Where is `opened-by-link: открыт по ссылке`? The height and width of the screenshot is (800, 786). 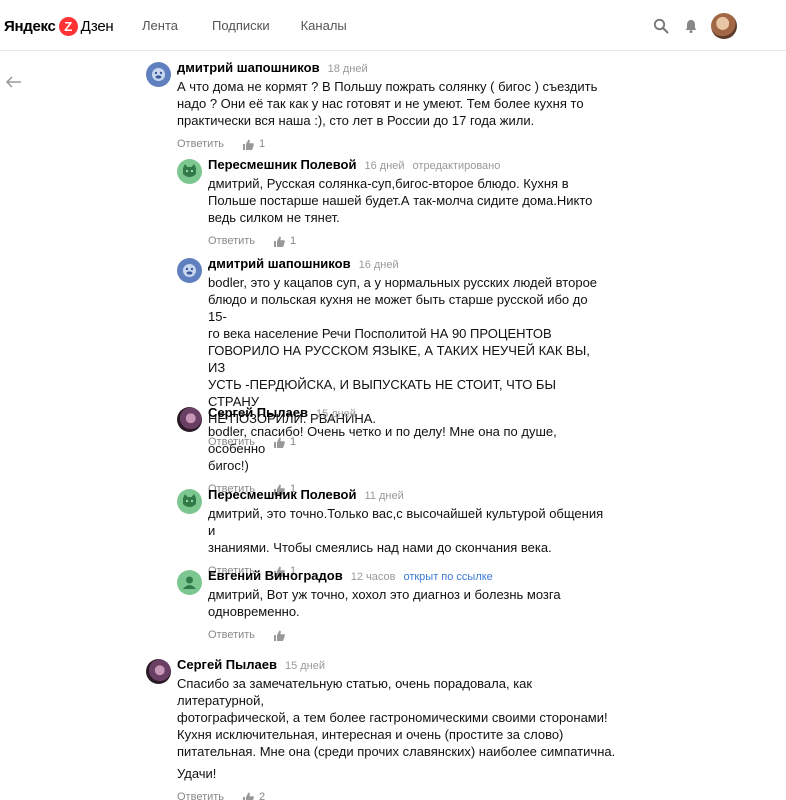
opened-by-link: открыт по ссылке is located at coordinates (447, 577).